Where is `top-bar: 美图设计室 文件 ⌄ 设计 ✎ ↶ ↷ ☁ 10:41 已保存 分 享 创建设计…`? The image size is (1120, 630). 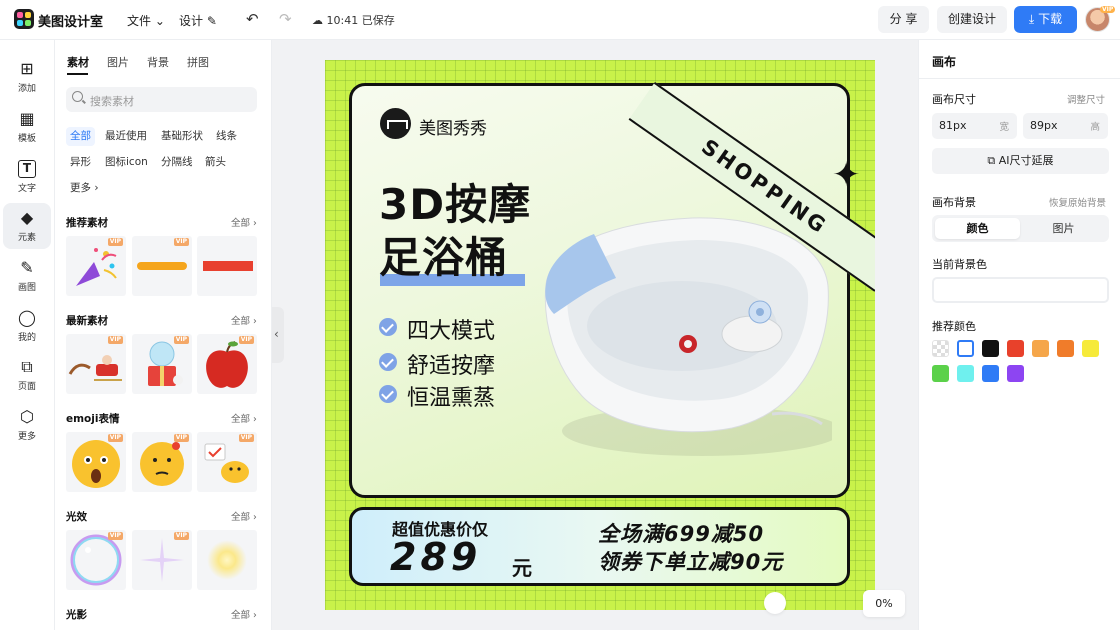
top-bar: 美图设计室 文件 ⌄ 设计 ✎ ↶ ↷ ☁ 10:41 已保存 分 享 创建设计… is located at coordinates (560, 20).